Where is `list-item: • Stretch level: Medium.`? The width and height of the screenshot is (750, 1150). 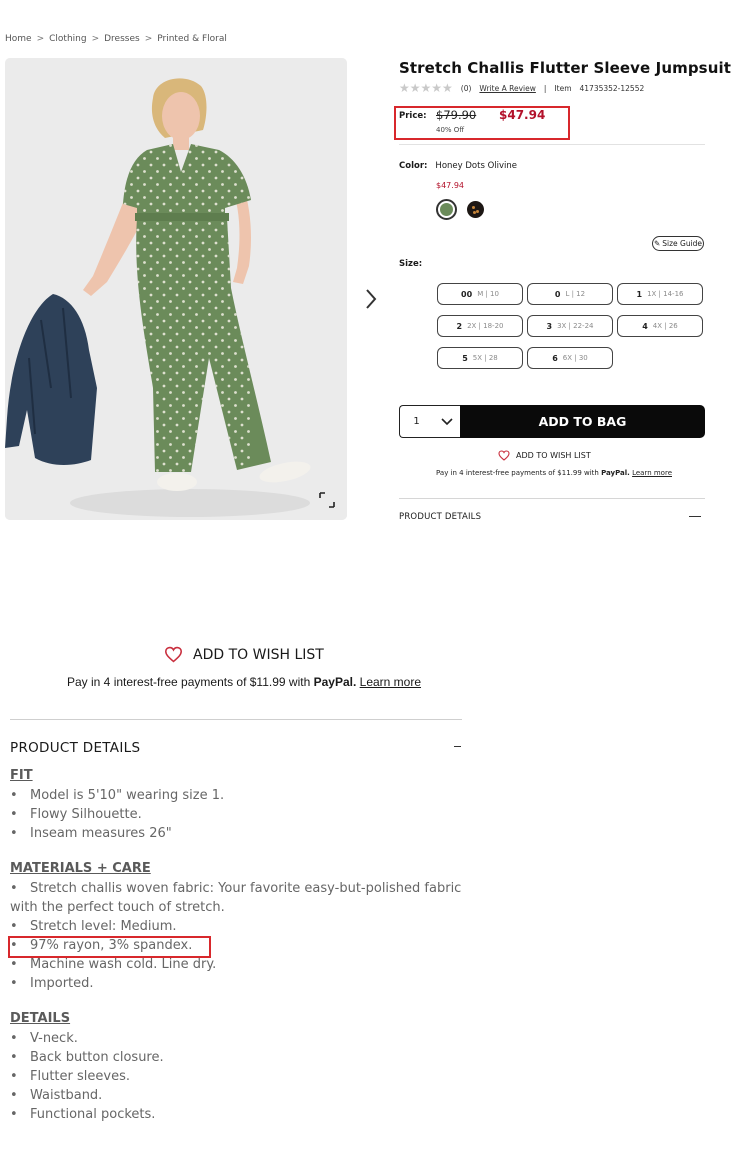
list-item: • Stretch level: Medium. is located at coordinates (93, 926).